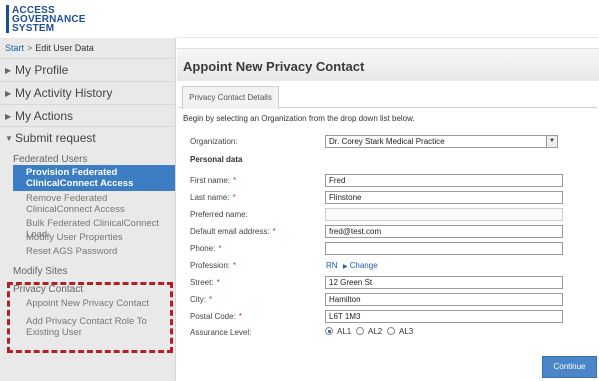  Describe the element at coordinates (444, 299) in the screenshot. I see `city-input: Hamilton` at that location.